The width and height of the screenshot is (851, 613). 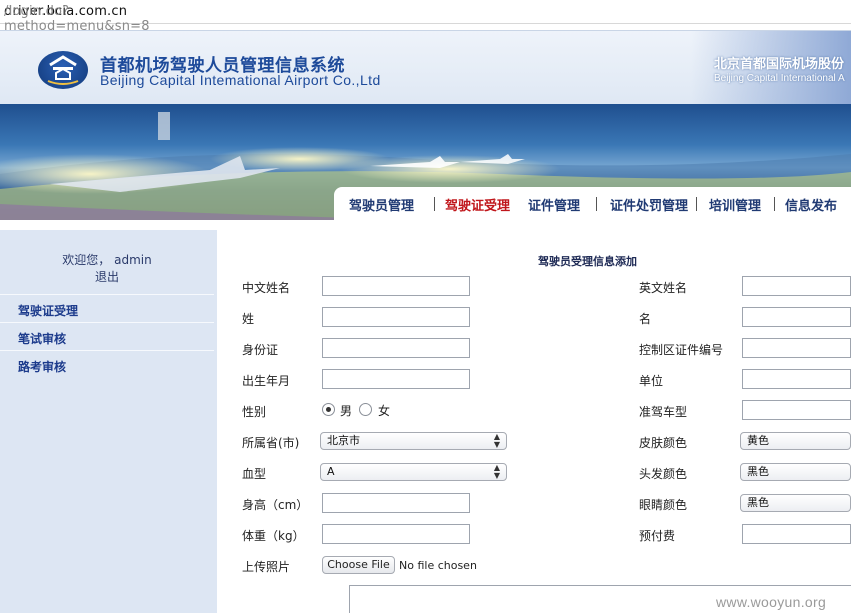 I want to click on form-title: 驾驶员受理信息添加, so click(x=587, y=261).